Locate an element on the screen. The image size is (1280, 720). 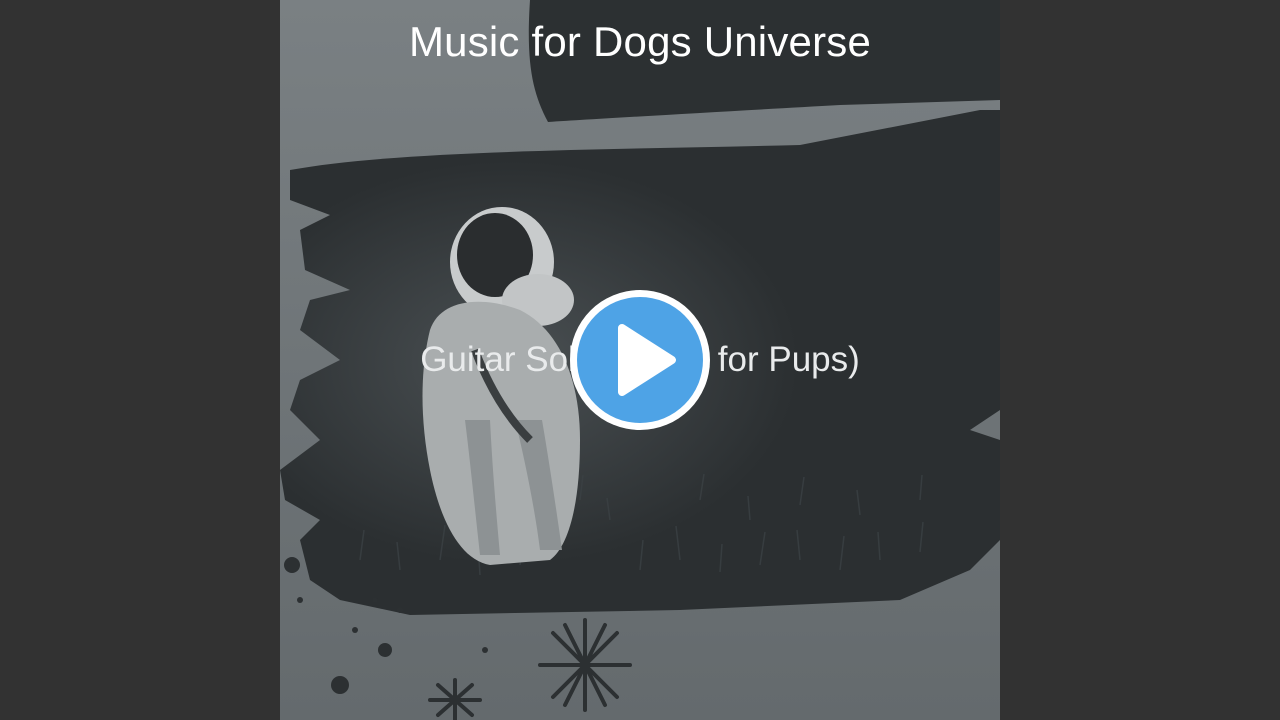
channel-title: Music for Dogs Universe is located at coordinates (640, 41).